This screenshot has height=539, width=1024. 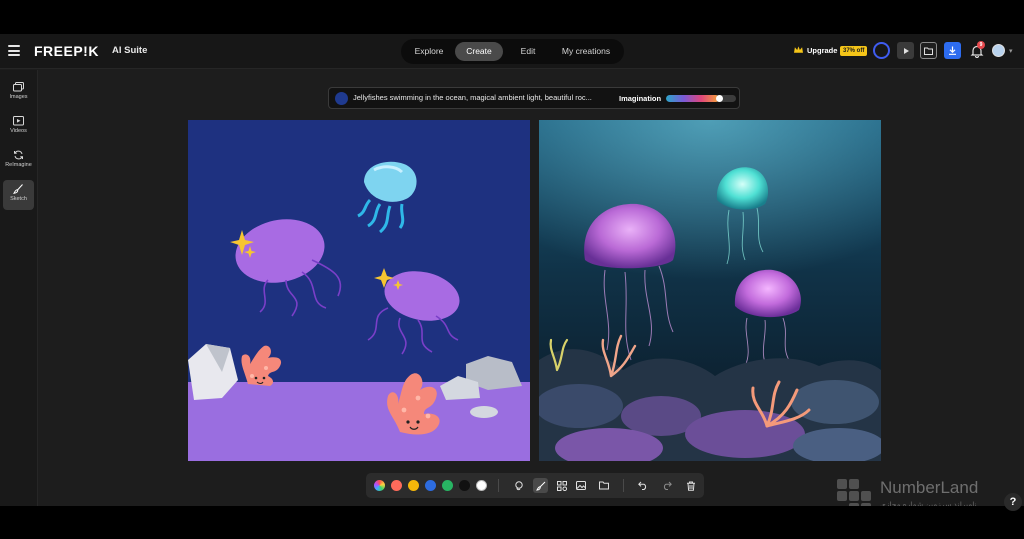 What do you see at coordinates (18, 199) in the screenshot?
I see `sidebar-item-label: Sketch` at bounding box center [18, 199].